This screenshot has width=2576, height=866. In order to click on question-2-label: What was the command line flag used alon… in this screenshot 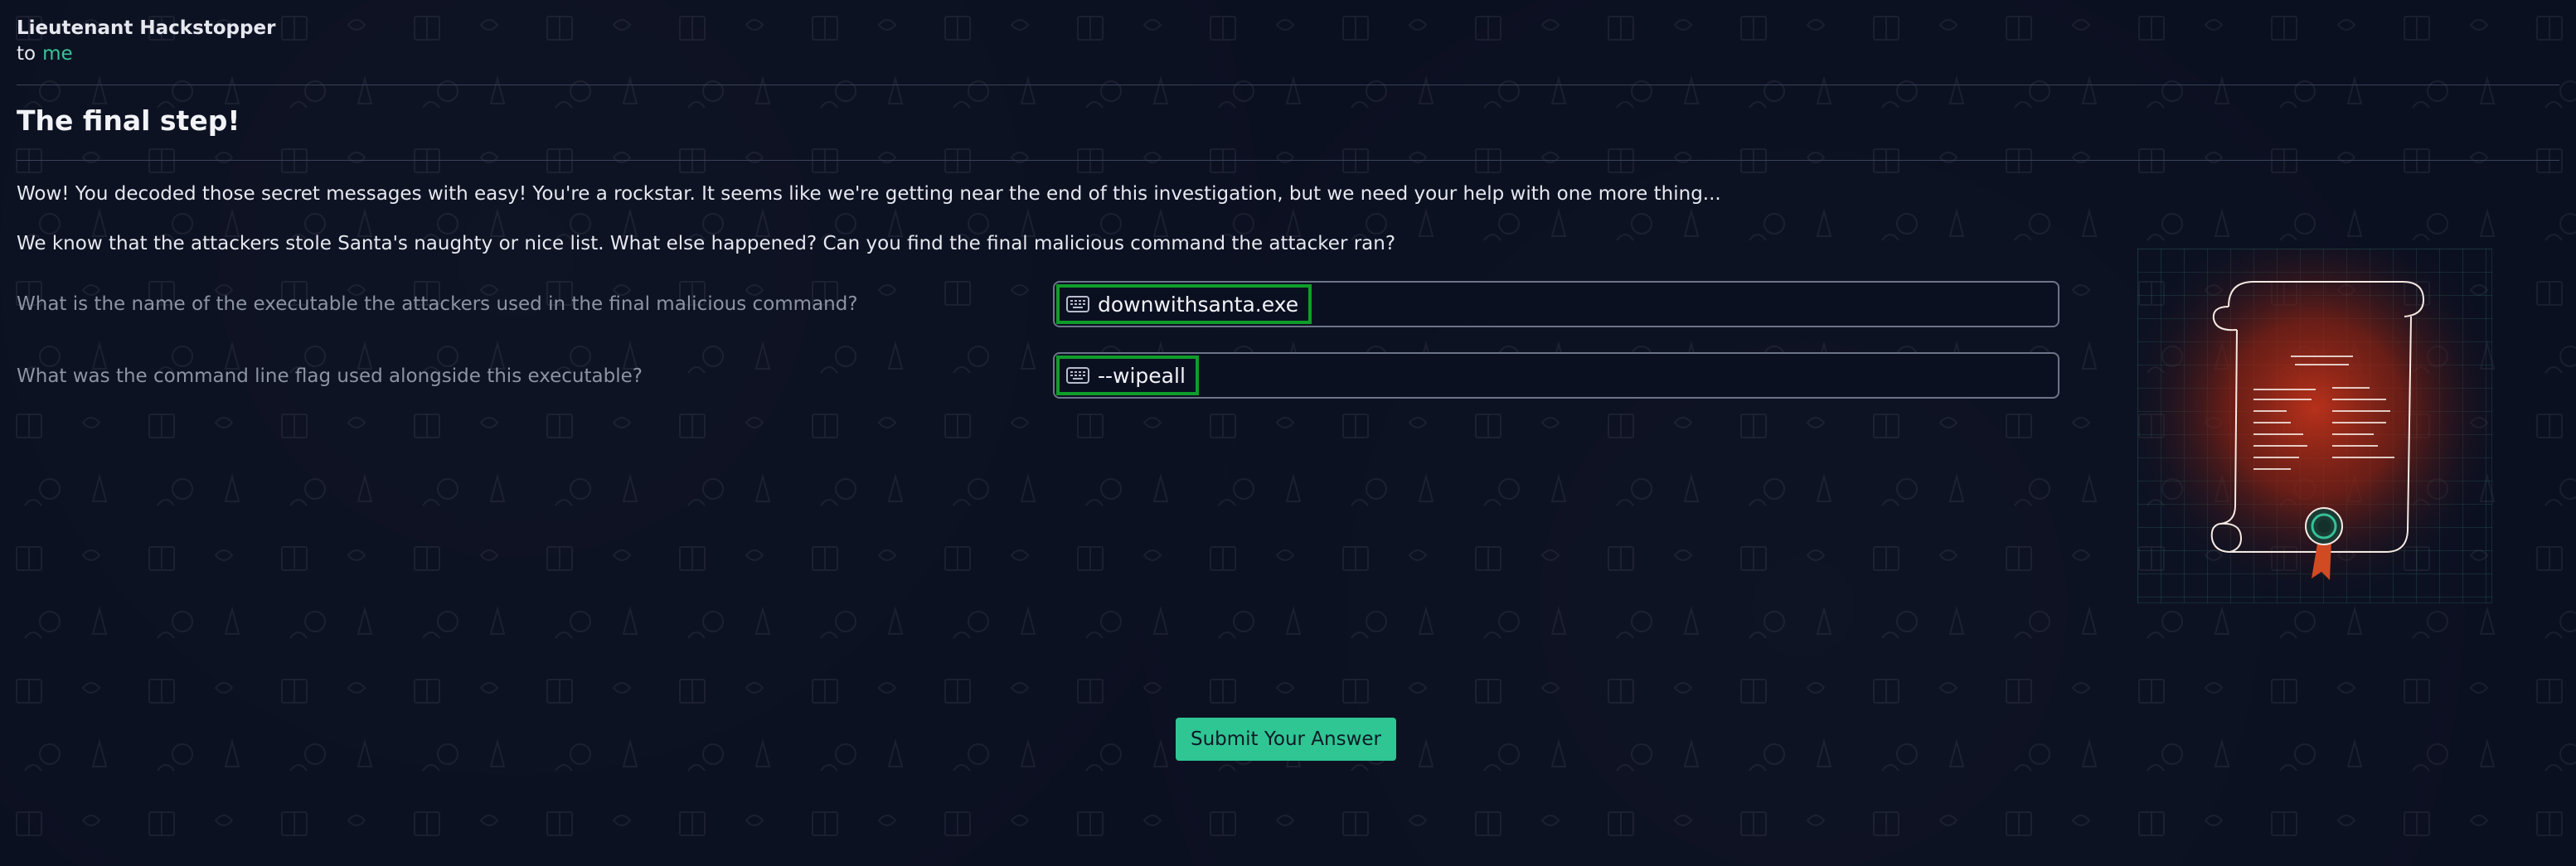, I will do `click(330, 376)`.